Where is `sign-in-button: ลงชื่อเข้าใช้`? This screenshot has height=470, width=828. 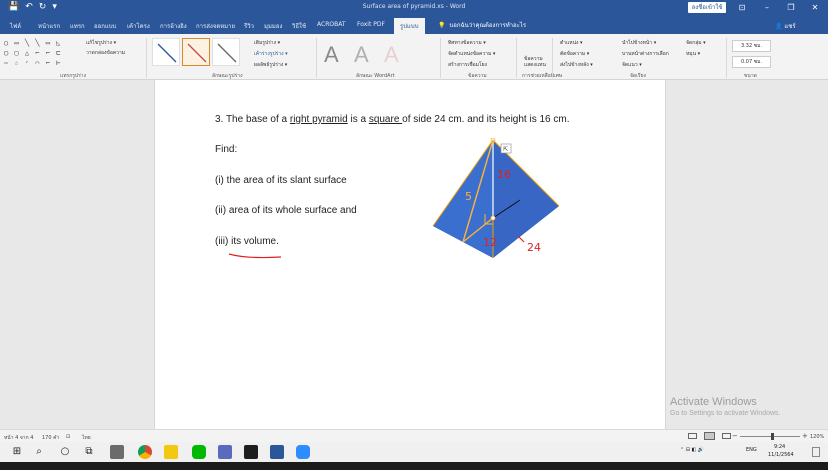
sign-in-button: ลงชื่อเข้าใช้ is located at coordinates (707, 7).